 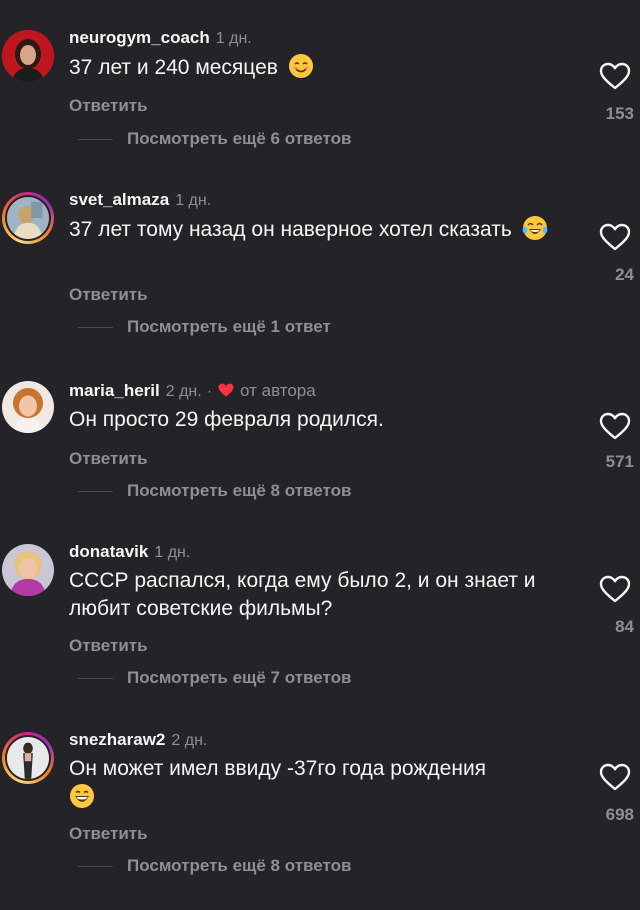 I want to click on comment-text: Он может имел ввиду -37го года рождения, so click(x=319, y=783).